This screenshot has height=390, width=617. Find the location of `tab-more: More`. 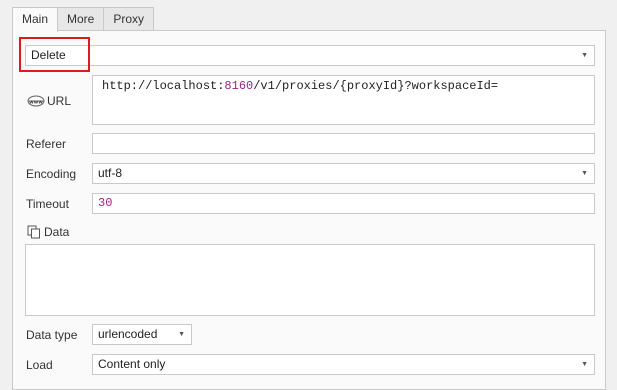

tab-more: More is located at coordinates (81, 18).